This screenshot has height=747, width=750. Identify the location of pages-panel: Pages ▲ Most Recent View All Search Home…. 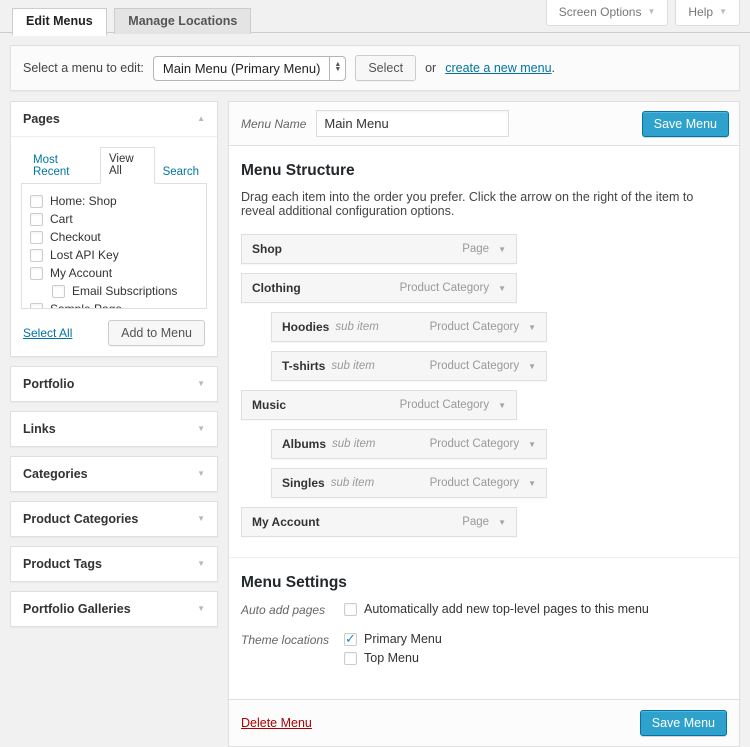
(114, 229).